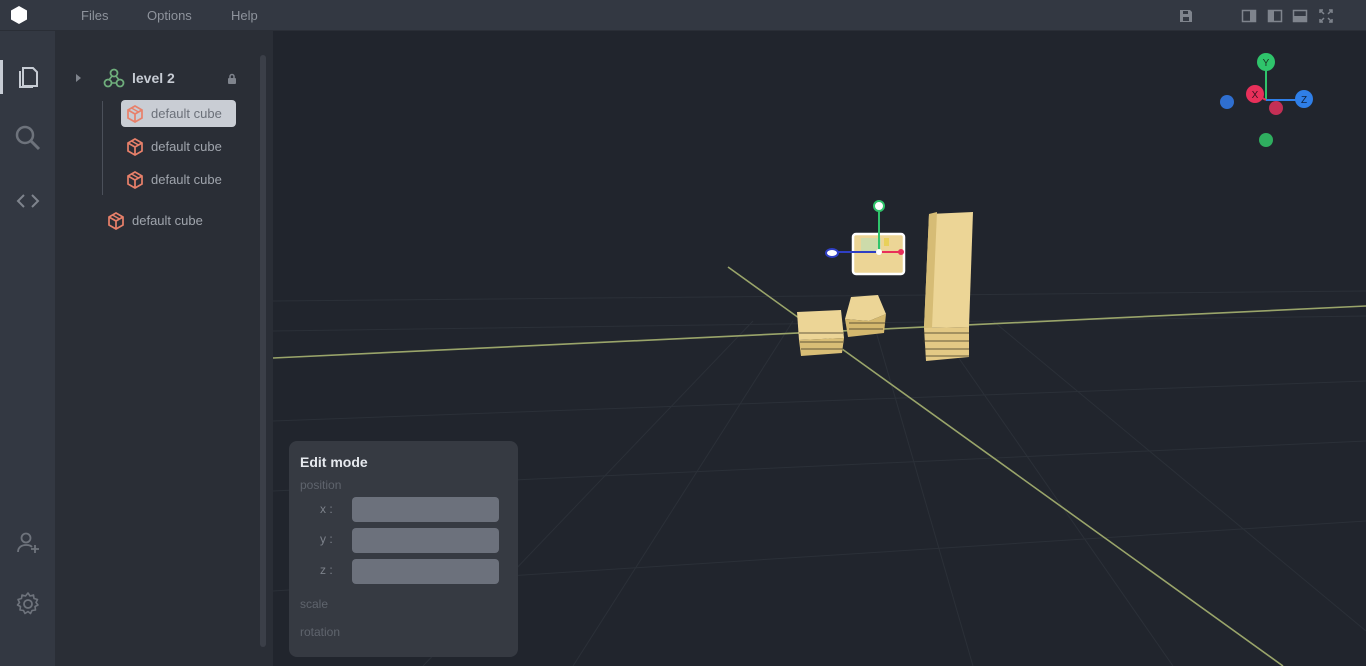  I want to click on panel-left-icon, so click(1275, 16).